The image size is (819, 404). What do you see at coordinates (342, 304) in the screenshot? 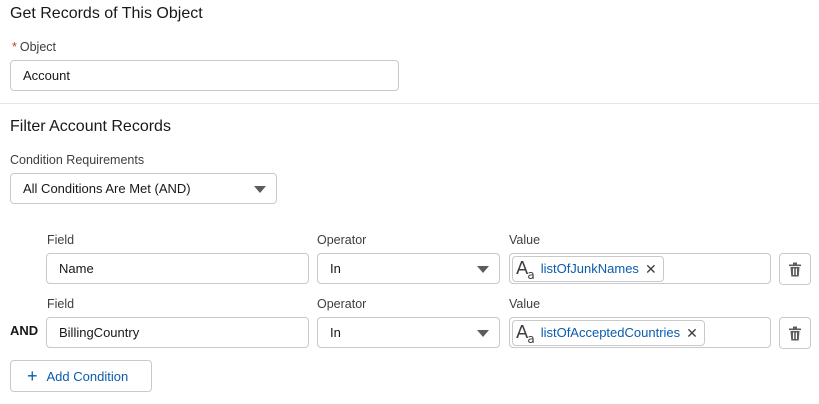
I see `row2-operator-label: Operator` at bounding box center [342, 304].